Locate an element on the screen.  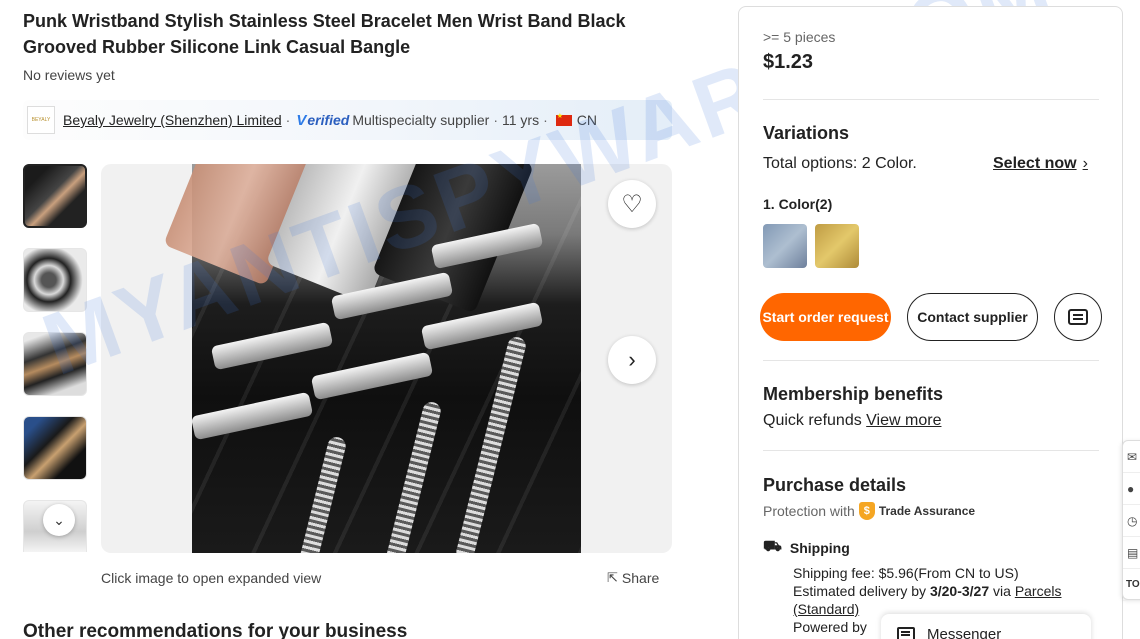
view-more-link: View more is located at coordinates (903, 420).